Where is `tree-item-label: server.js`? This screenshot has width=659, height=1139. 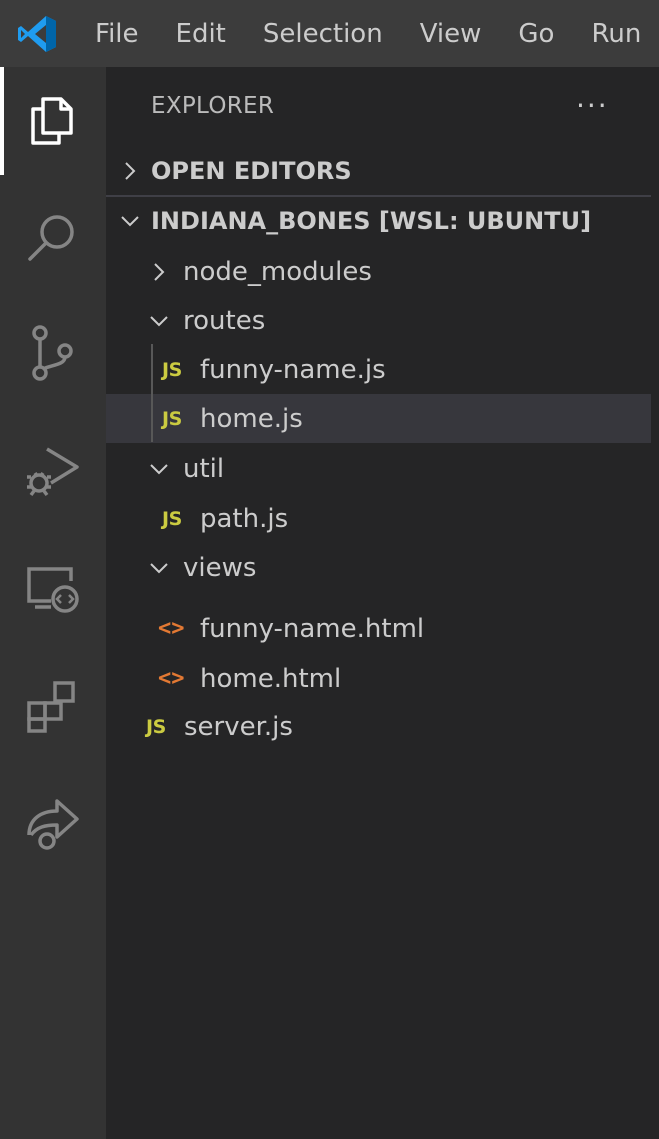
tree-item-label: server.js is located at coordinates (238, 726).